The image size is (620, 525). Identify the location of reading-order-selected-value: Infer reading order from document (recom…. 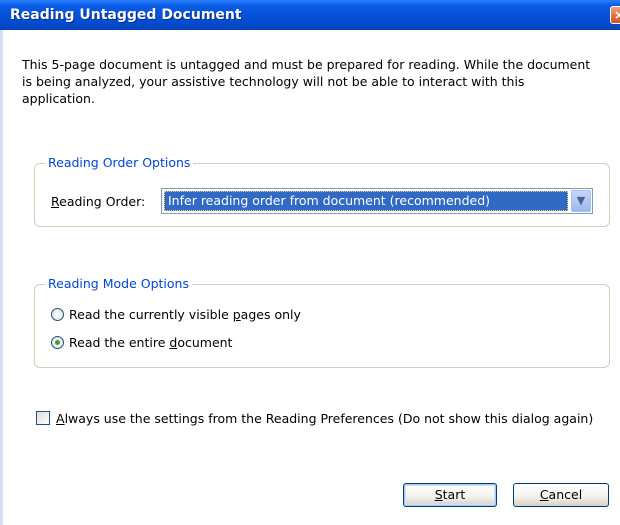
(366, 201).